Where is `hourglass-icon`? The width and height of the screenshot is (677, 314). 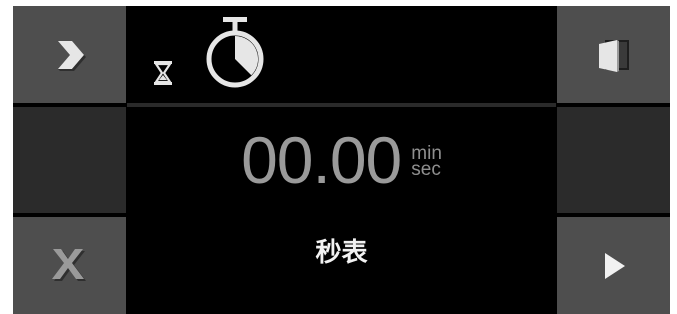 hourglass-icon is located at coordinates (163, 75).